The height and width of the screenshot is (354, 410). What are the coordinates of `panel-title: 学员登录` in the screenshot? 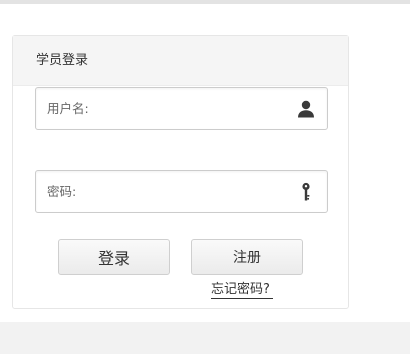 It's located at (62, 60).